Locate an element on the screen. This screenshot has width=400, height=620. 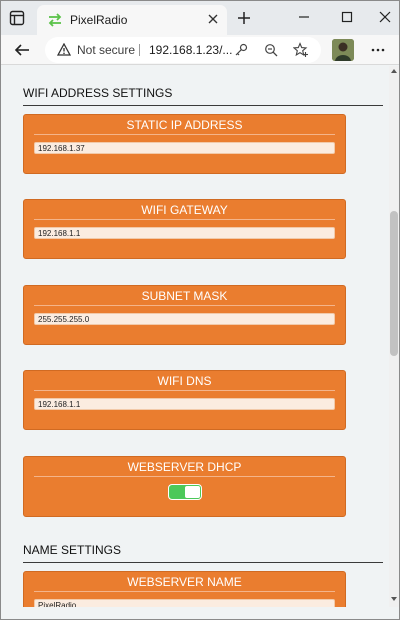
profile-avatar-icon is located at coordinates (343, 50).